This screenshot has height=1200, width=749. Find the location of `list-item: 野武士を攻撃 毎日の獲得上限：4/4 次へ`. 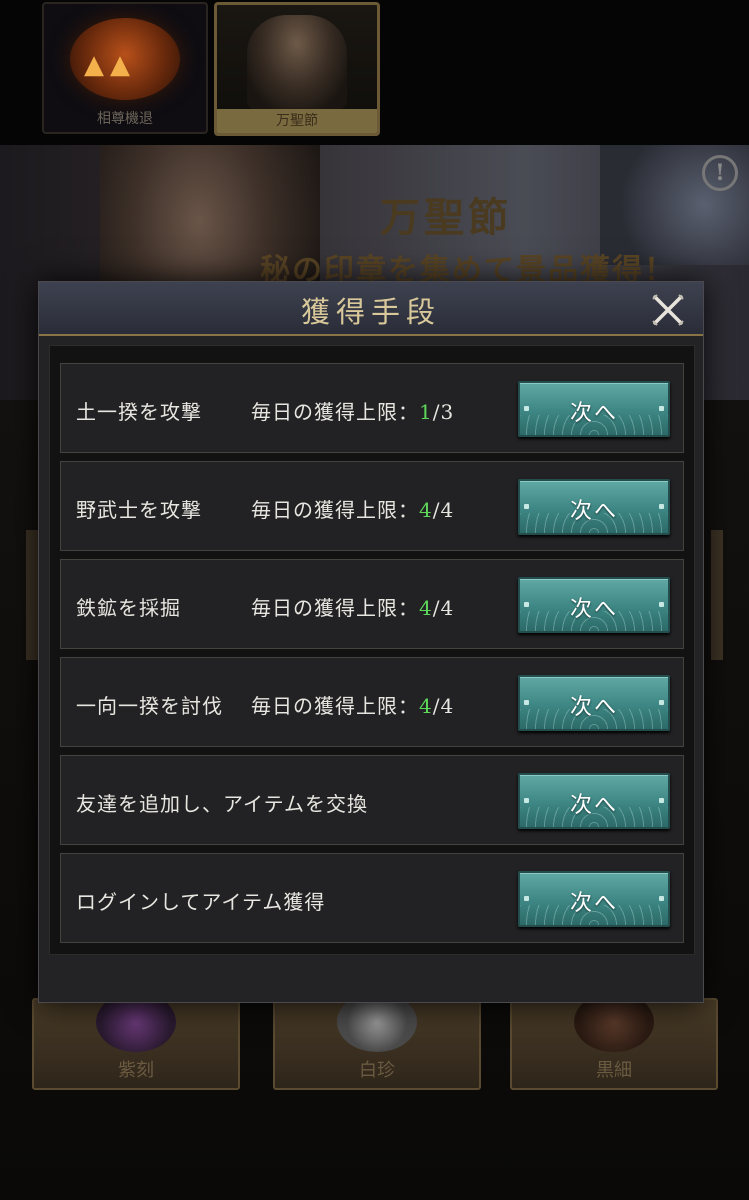

list-item: 野武士を攻撃 毎日の獲得上限：4/4 次へ is located at coordinates (372, 506).